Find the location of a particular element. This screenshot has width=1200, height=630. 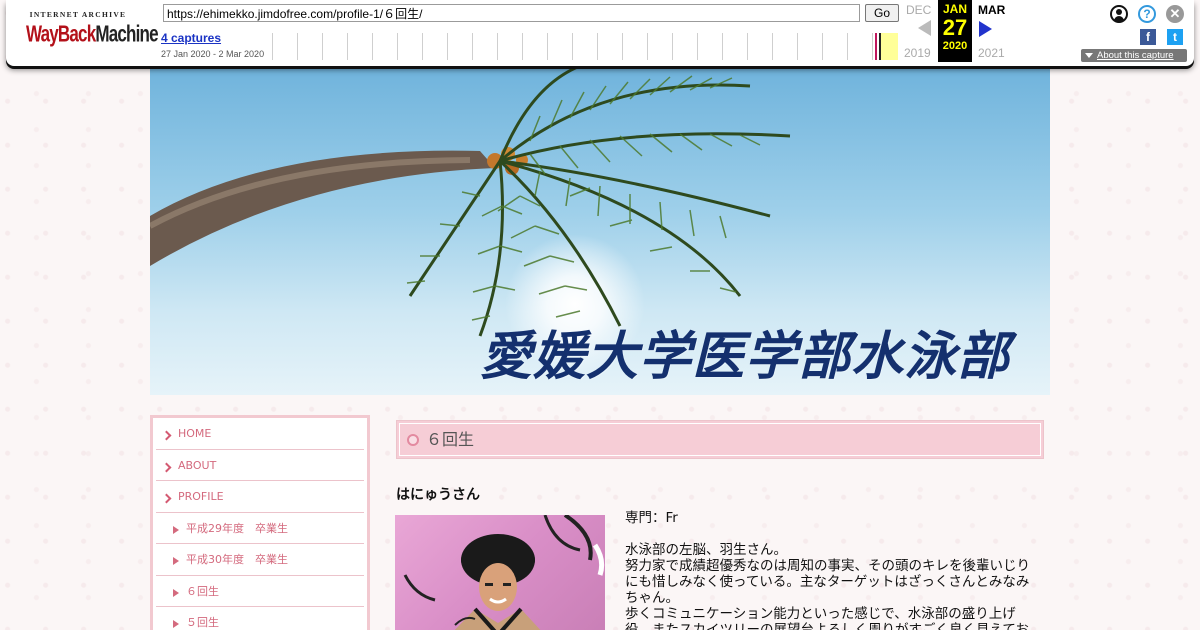

captures-link: 4 captures is located at coordinates (191, 38).